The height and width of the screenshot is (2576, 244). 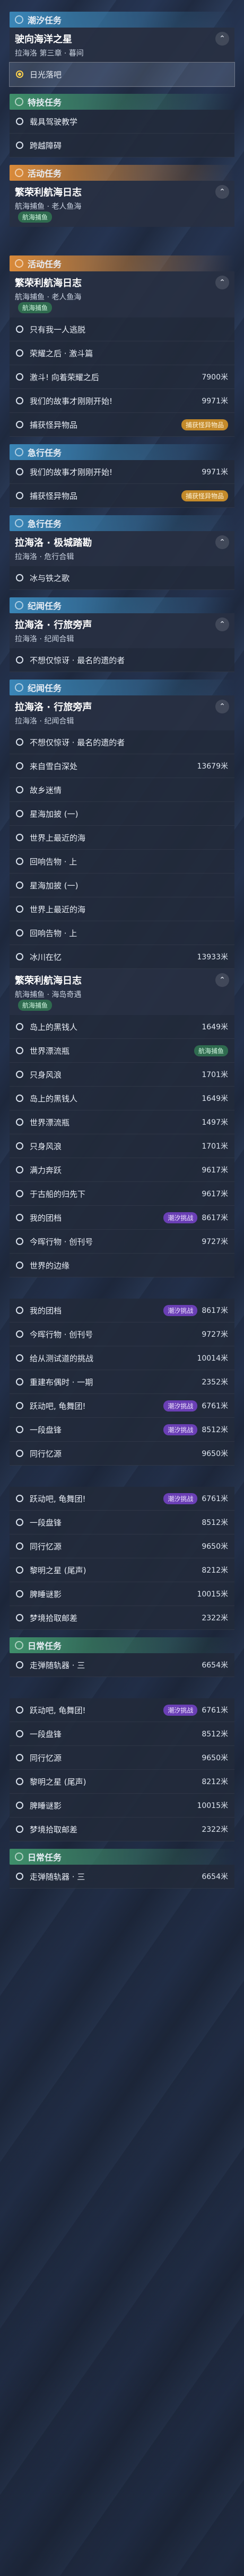 What do you see at coordinates (122, 122) in the screenshot?
I see `list-item: 载具驾驶教学` at bounding box center [122, 122].